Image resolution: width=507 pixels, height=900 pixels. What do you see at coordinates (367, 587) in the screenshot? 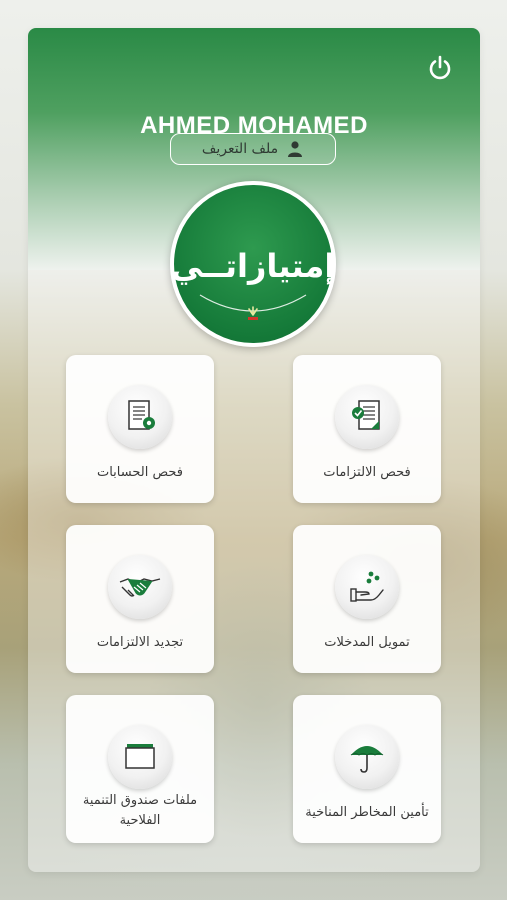
I see `hand-seeds-icon` at bounding box center [367, 587].